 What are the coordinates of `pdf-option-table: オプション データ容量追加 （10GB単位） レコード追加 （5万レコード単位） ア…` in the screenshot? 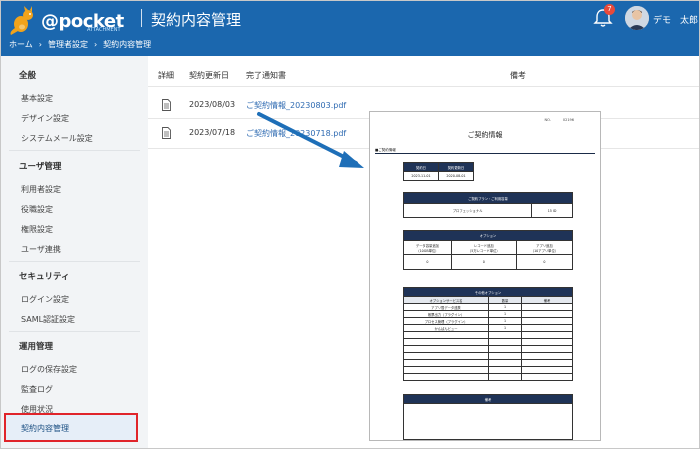 It's located at (488, 250).